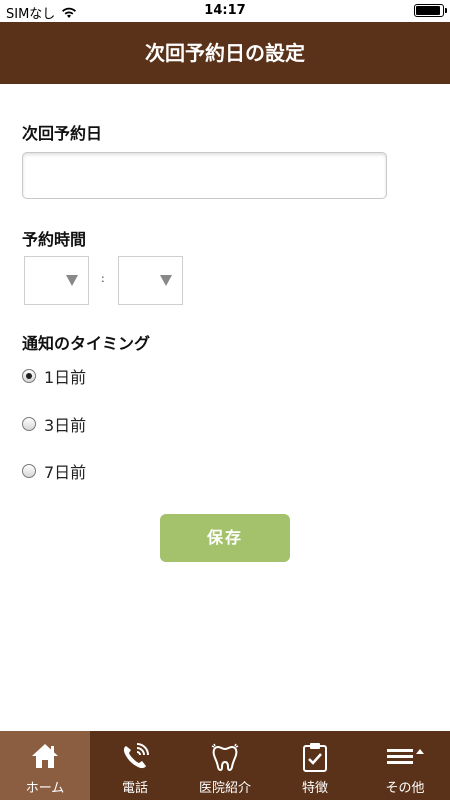 The width and height of the screenshot is (450, 800). What do you see at coordinates (225, 757) in the screenshot?
I see `tooth-icon` at bounding box center [225, 757].